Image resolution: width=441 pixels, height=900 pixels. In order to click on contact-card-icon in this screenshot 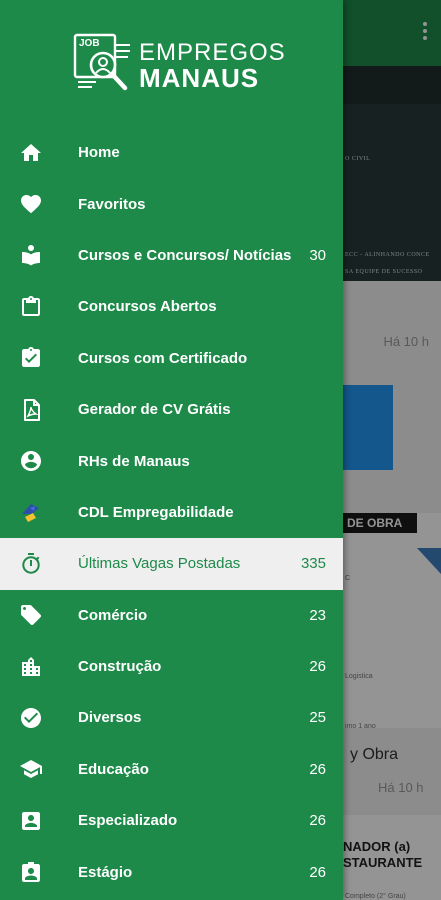, I will do `click(31, 820)`.